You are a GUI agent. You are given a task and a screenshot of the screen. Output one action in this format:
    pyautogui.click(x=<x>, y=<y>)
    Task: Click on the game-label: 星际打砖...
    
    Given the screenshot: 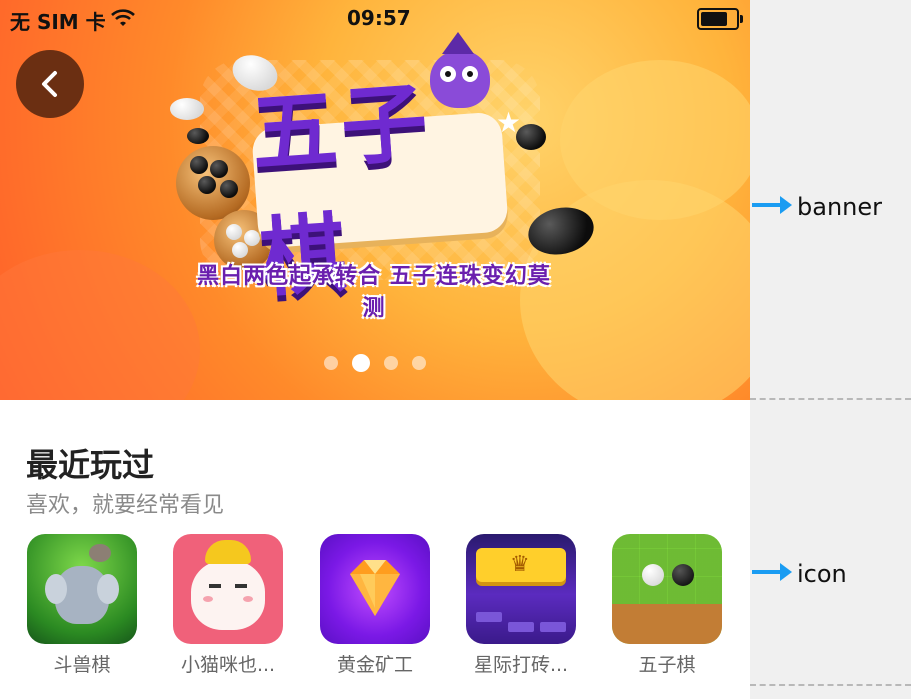 What is the action you would take?
    pyautogui.click(x=521, y=665)
    